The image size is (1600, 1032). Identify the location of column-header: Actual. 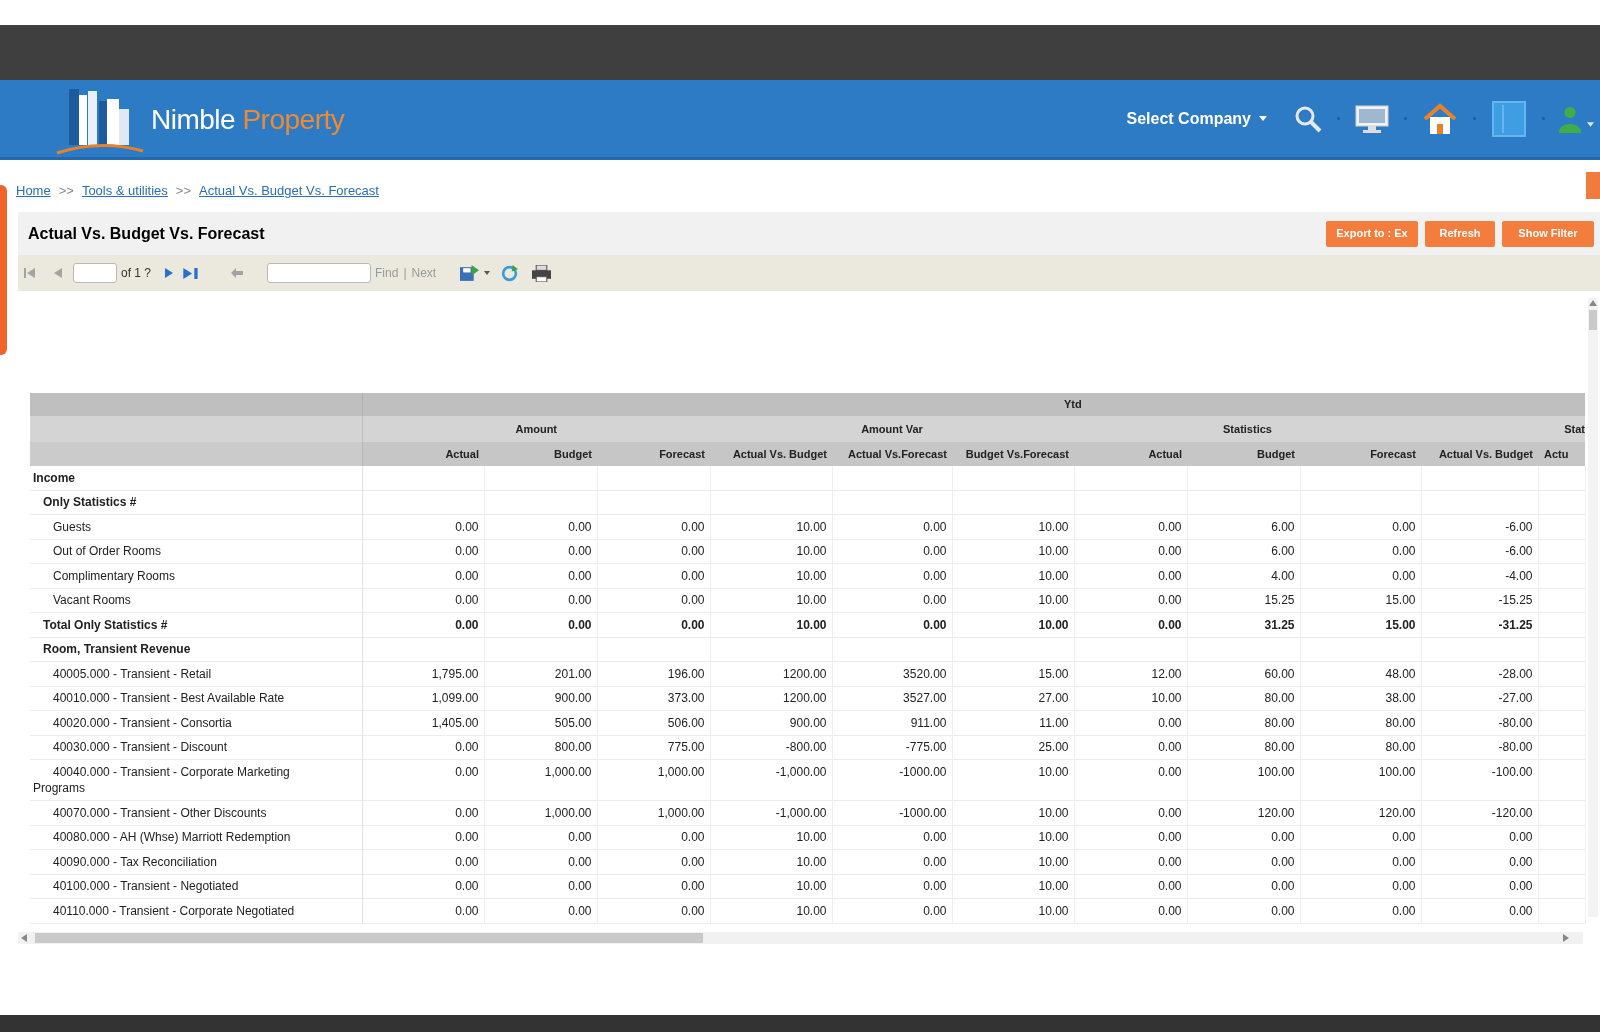
(1130, 454).